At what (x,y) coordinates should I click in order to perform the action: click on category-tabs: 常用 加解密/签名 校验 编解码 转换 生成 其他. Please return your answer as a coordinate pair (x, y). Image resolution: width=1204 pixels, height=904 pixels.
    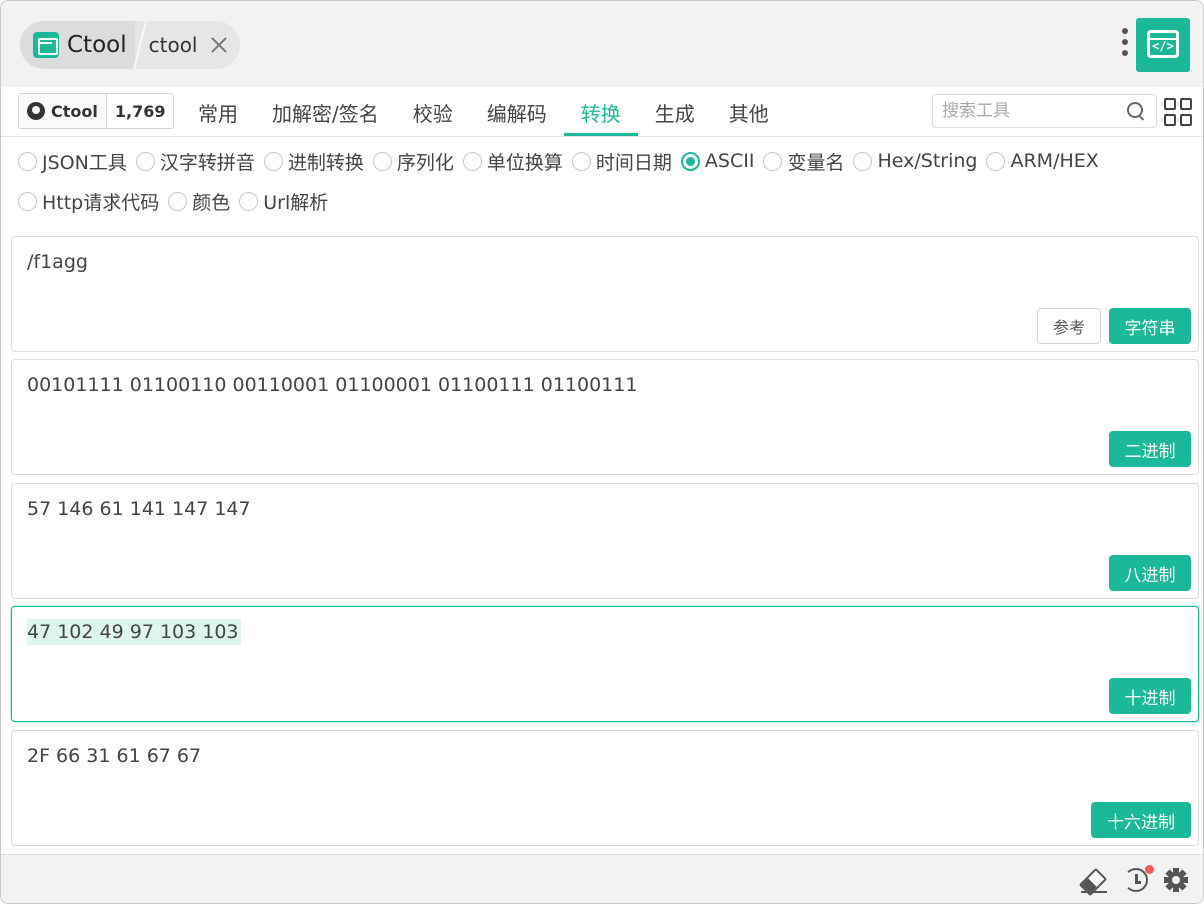
    Looking at the image, I should click on (483, 112).